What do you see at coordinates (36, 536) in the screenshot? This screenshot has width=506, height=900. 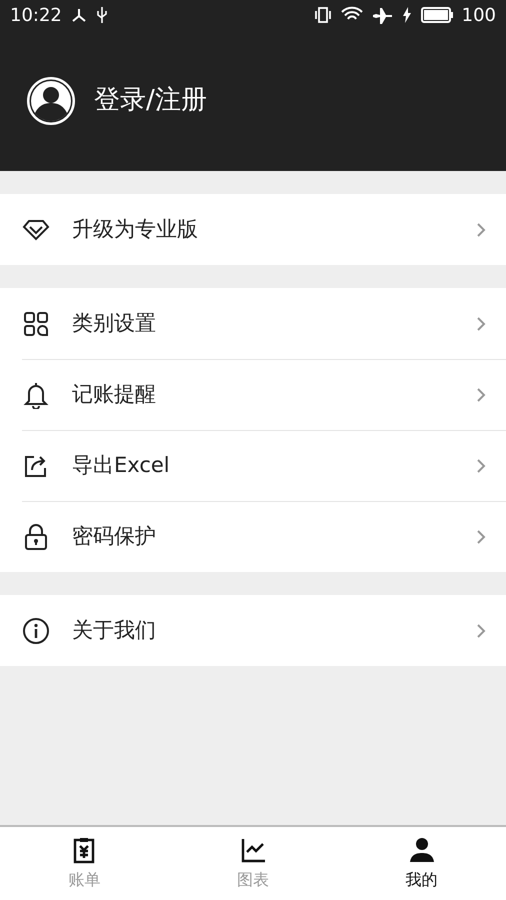 I see `lock-icon` at bounding box center [36, 536].